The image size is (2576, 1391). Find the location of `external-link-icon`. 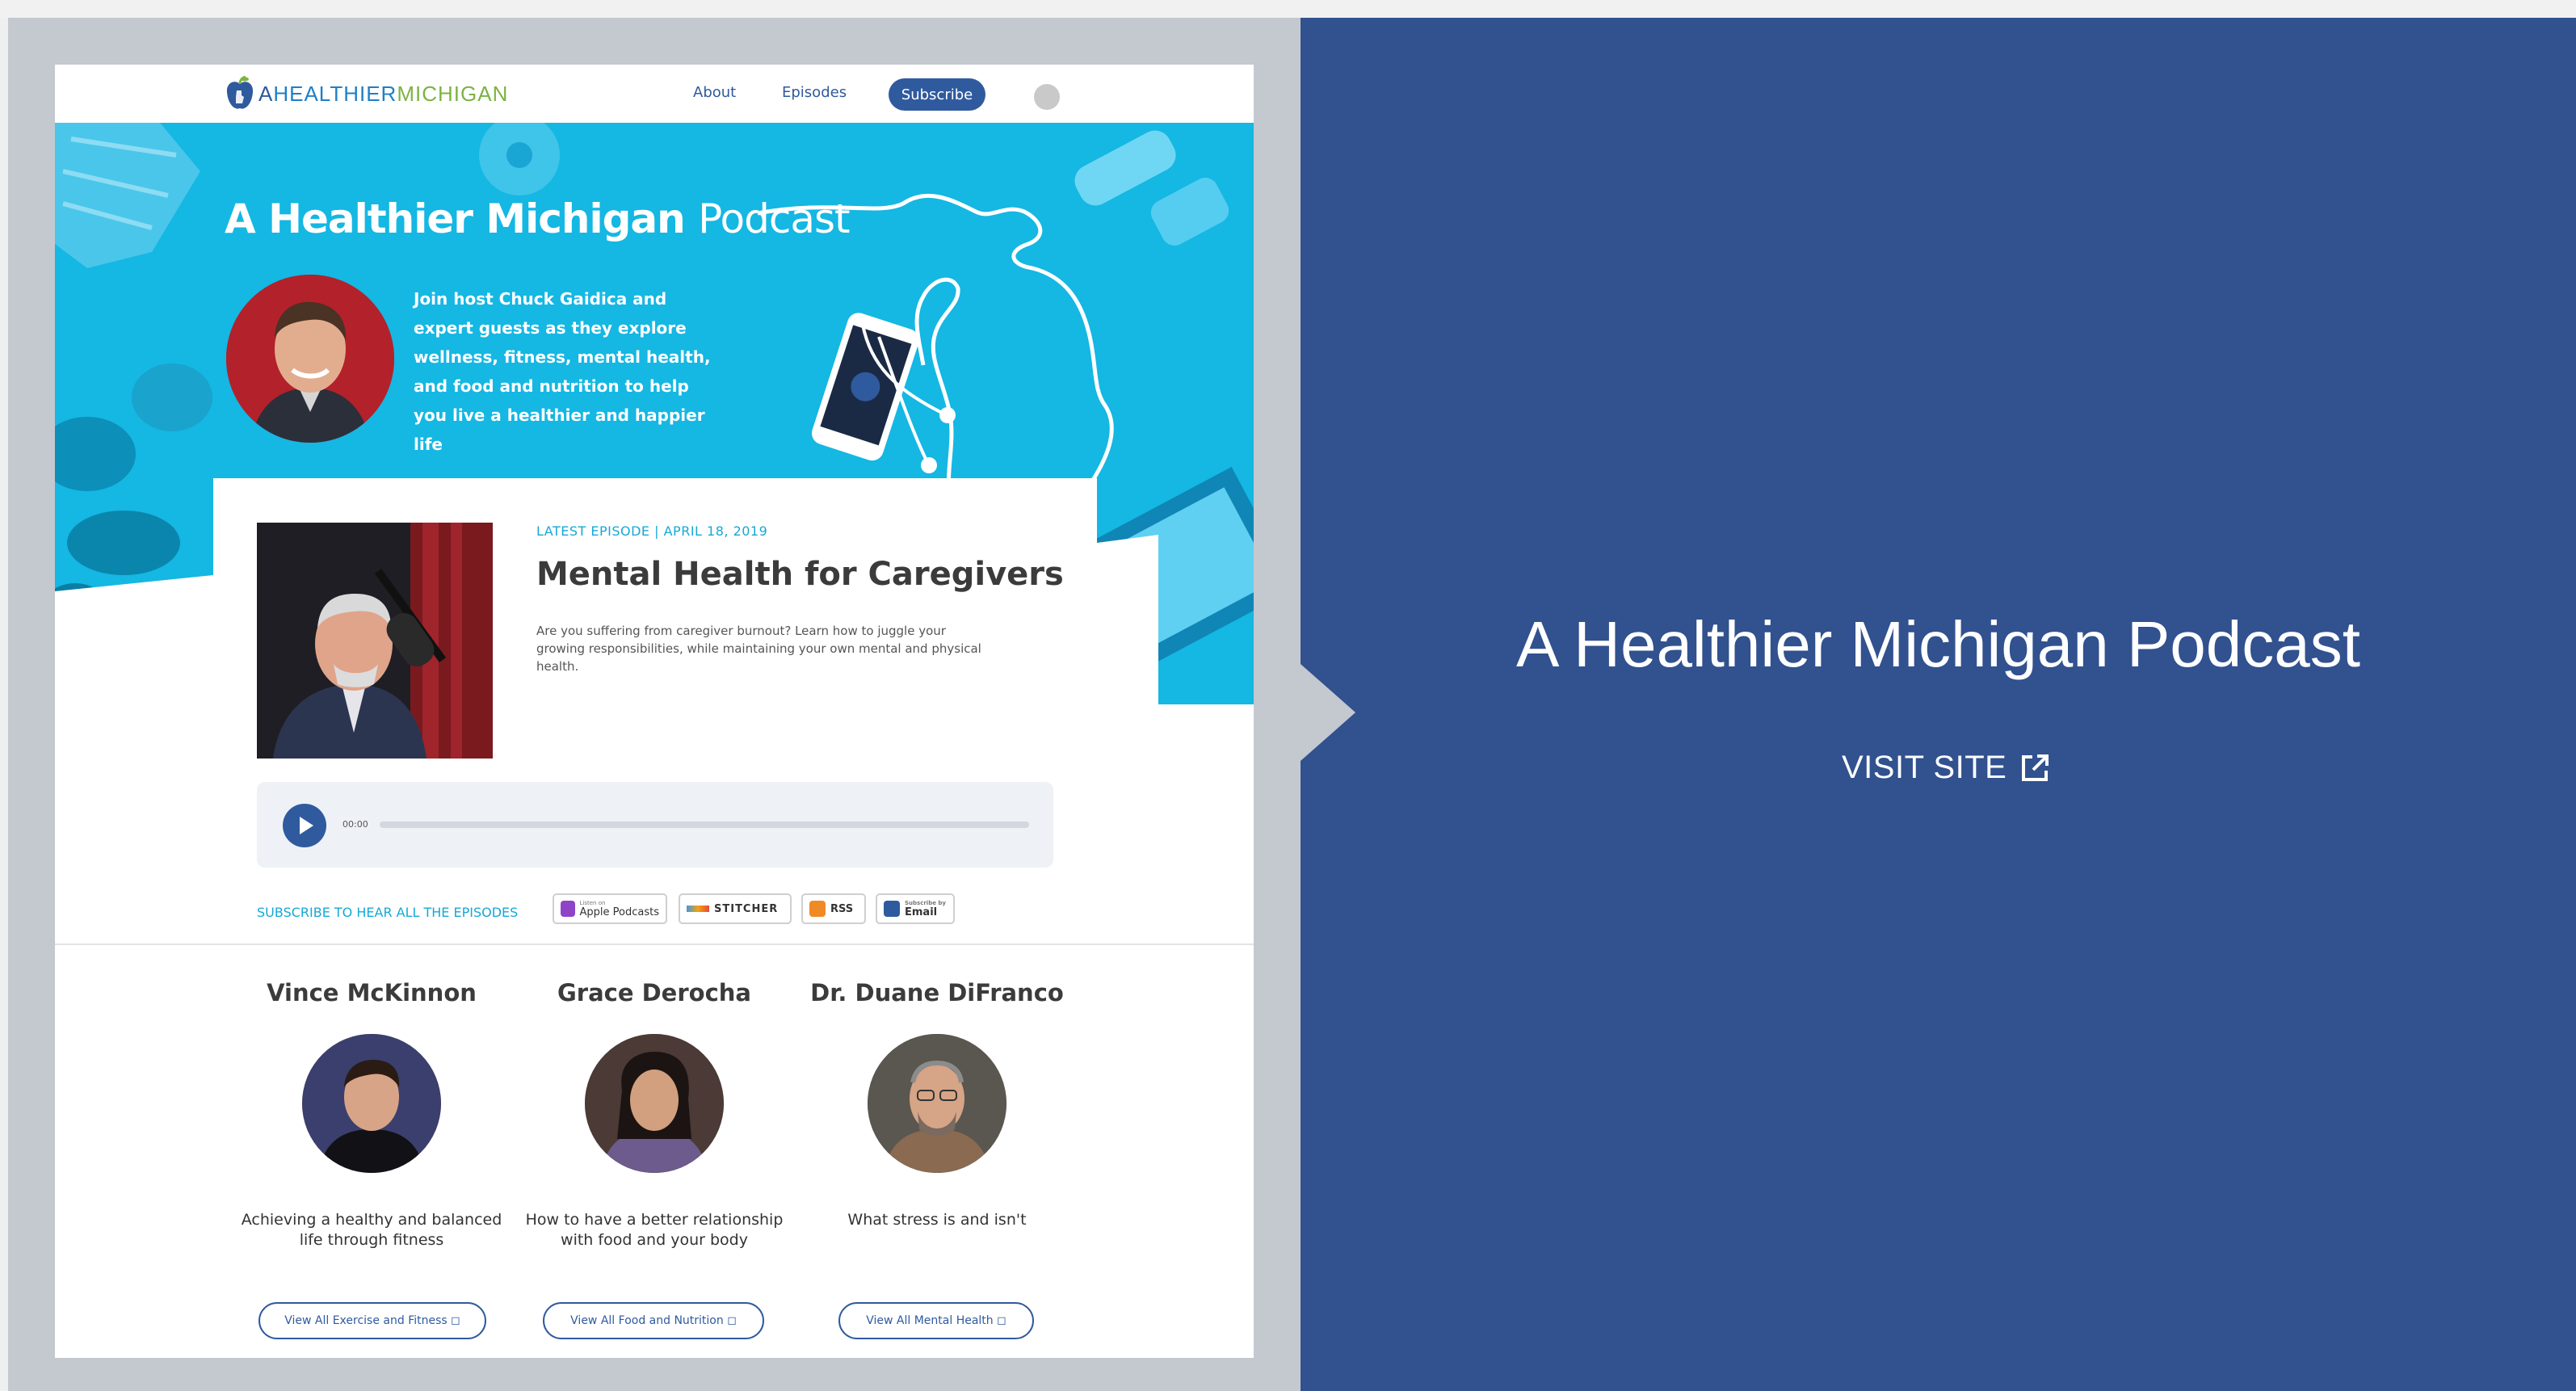

external-link-icon is located at coordinates (2036, 767).